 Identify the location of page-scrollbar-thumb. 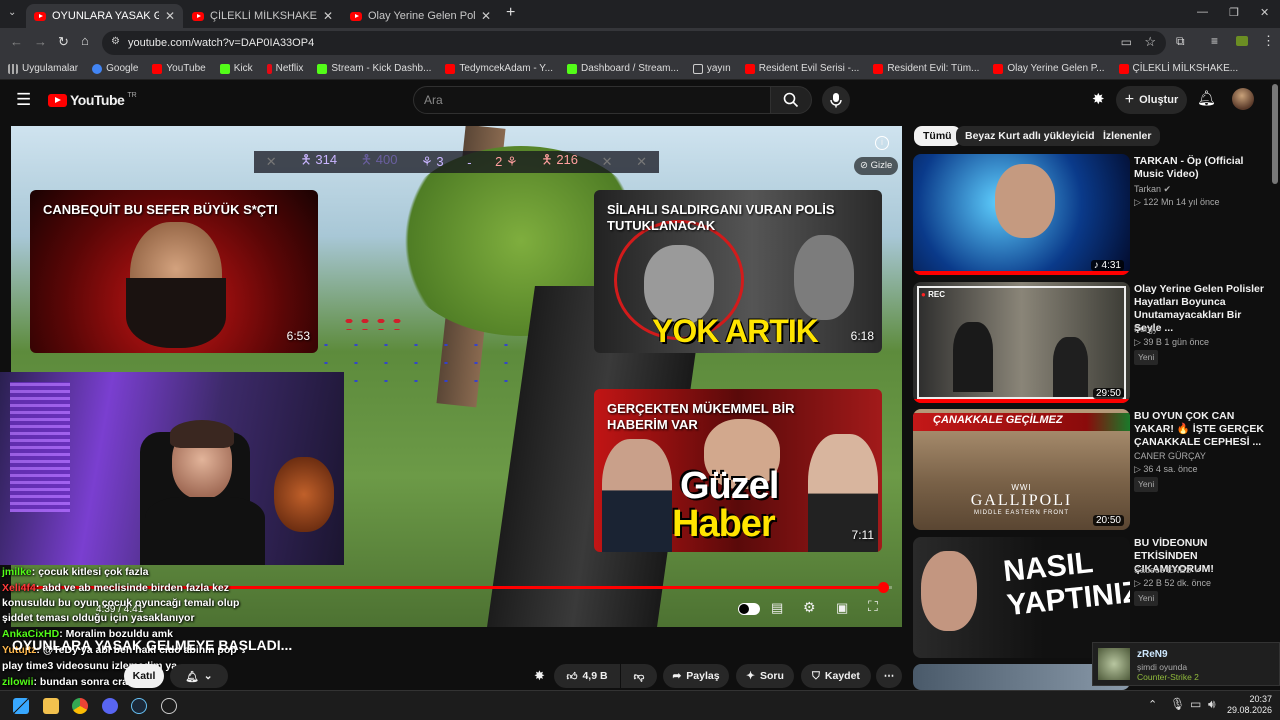
(1275, 134).